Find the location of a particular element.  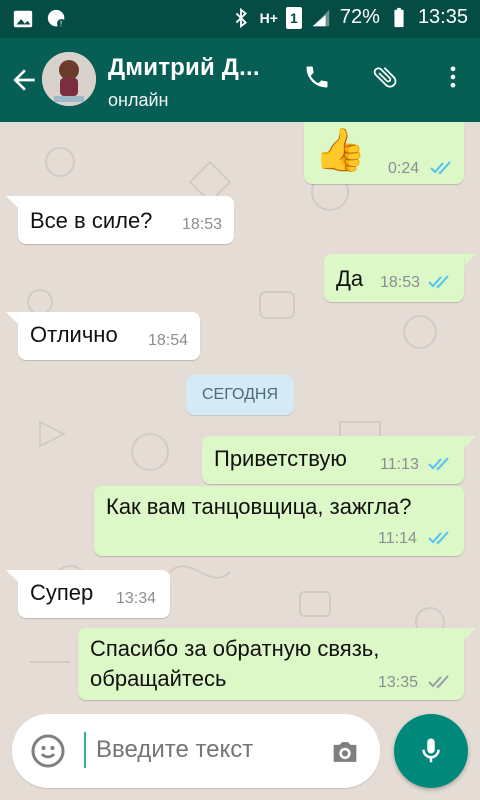

phone-icon is located at coordinates (317, 77).